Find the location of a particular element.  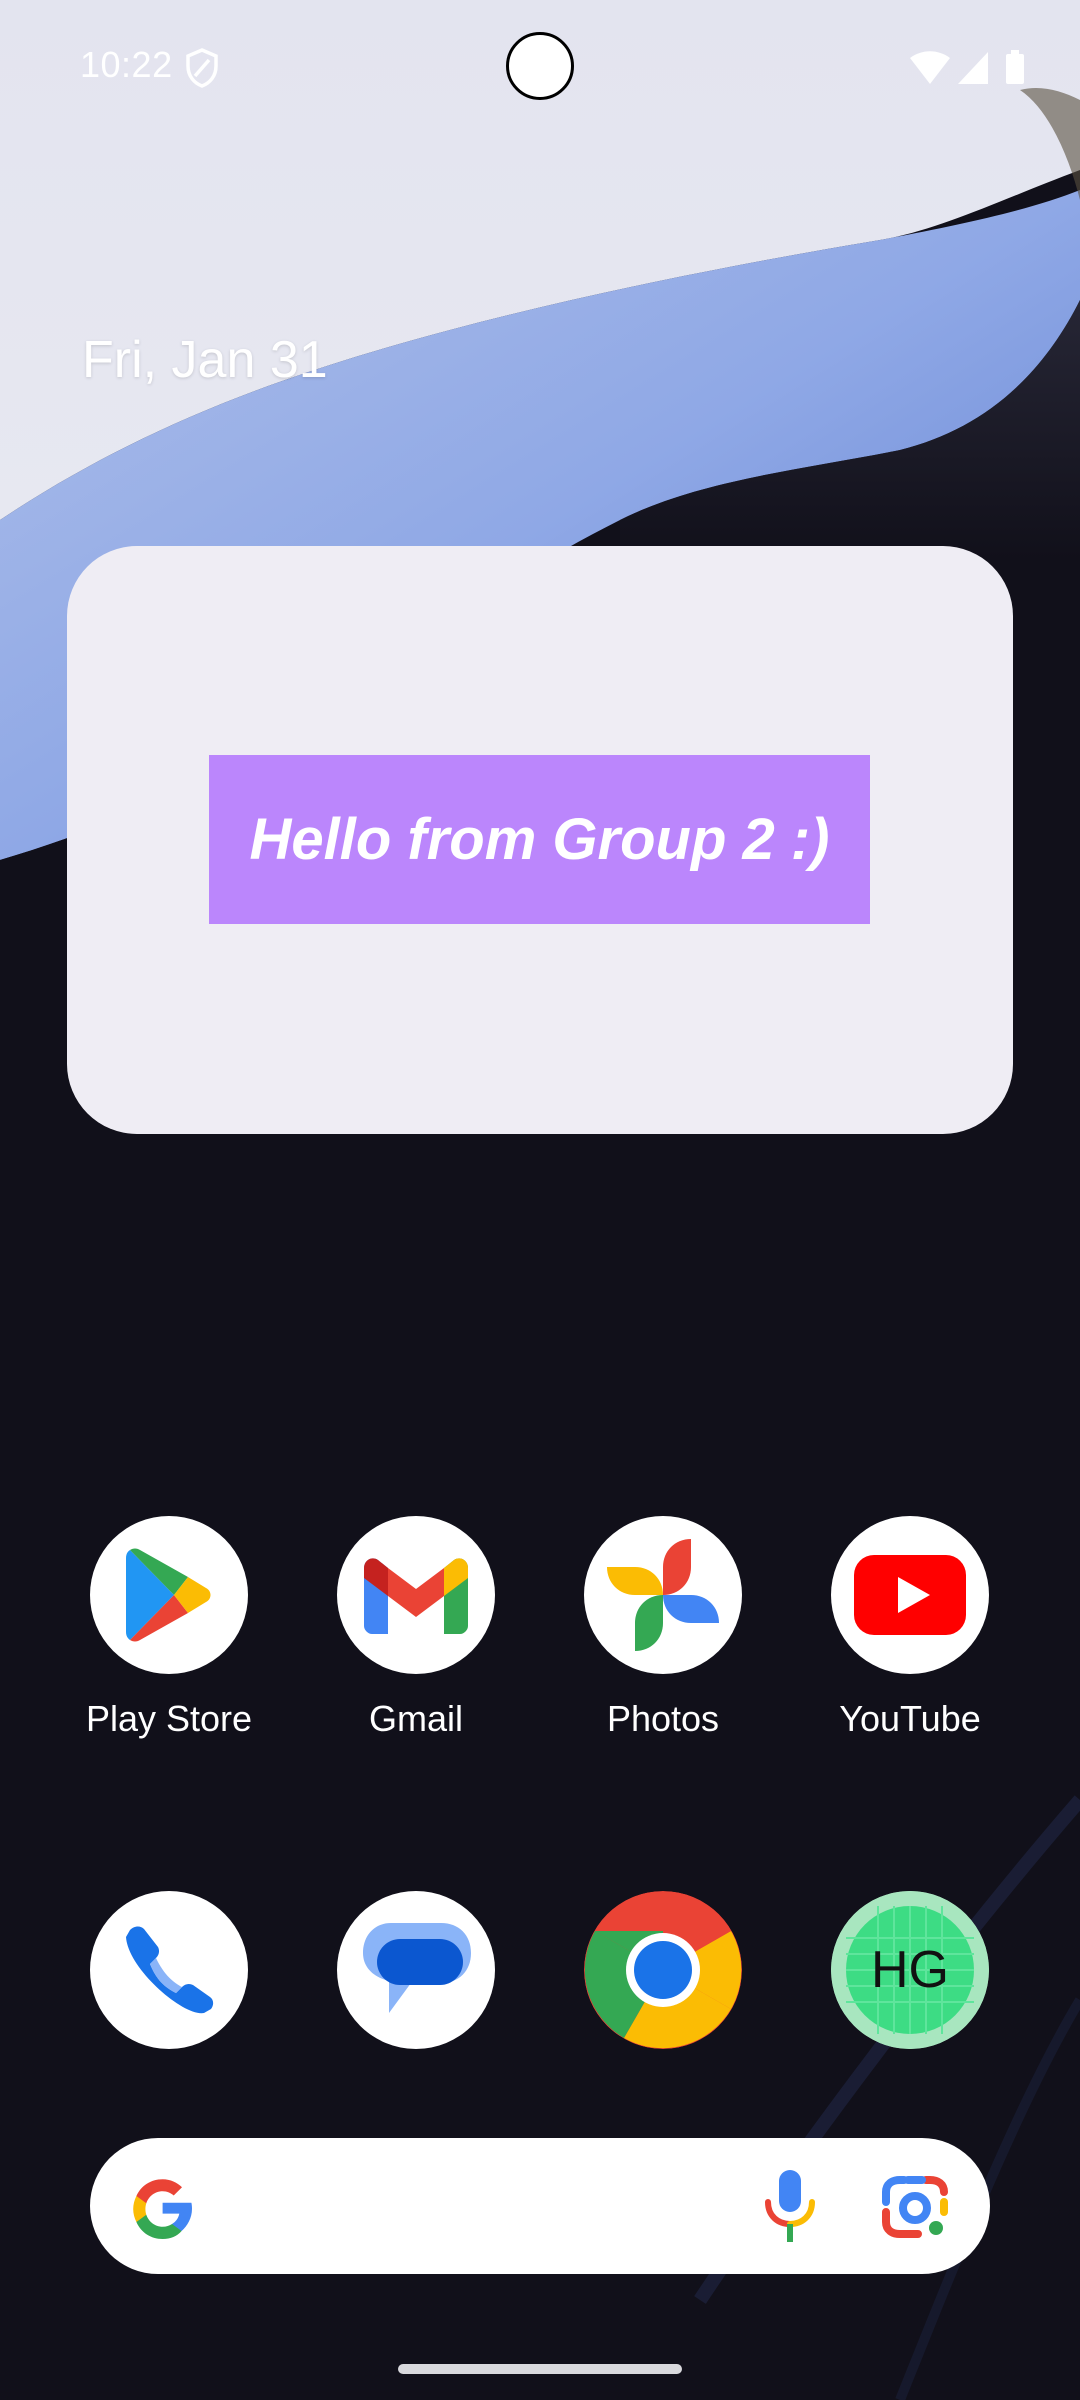

app-play-store: Play Store is located at coordinates (169, 1628).